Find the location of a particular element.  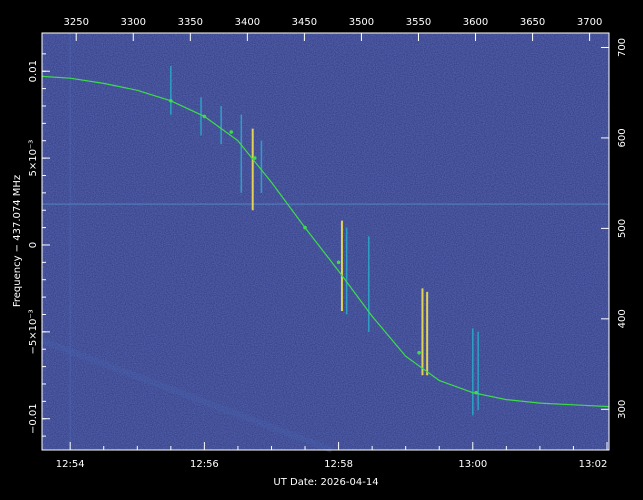

top-tick-label: 3350 is located at coordinates (190, 22).